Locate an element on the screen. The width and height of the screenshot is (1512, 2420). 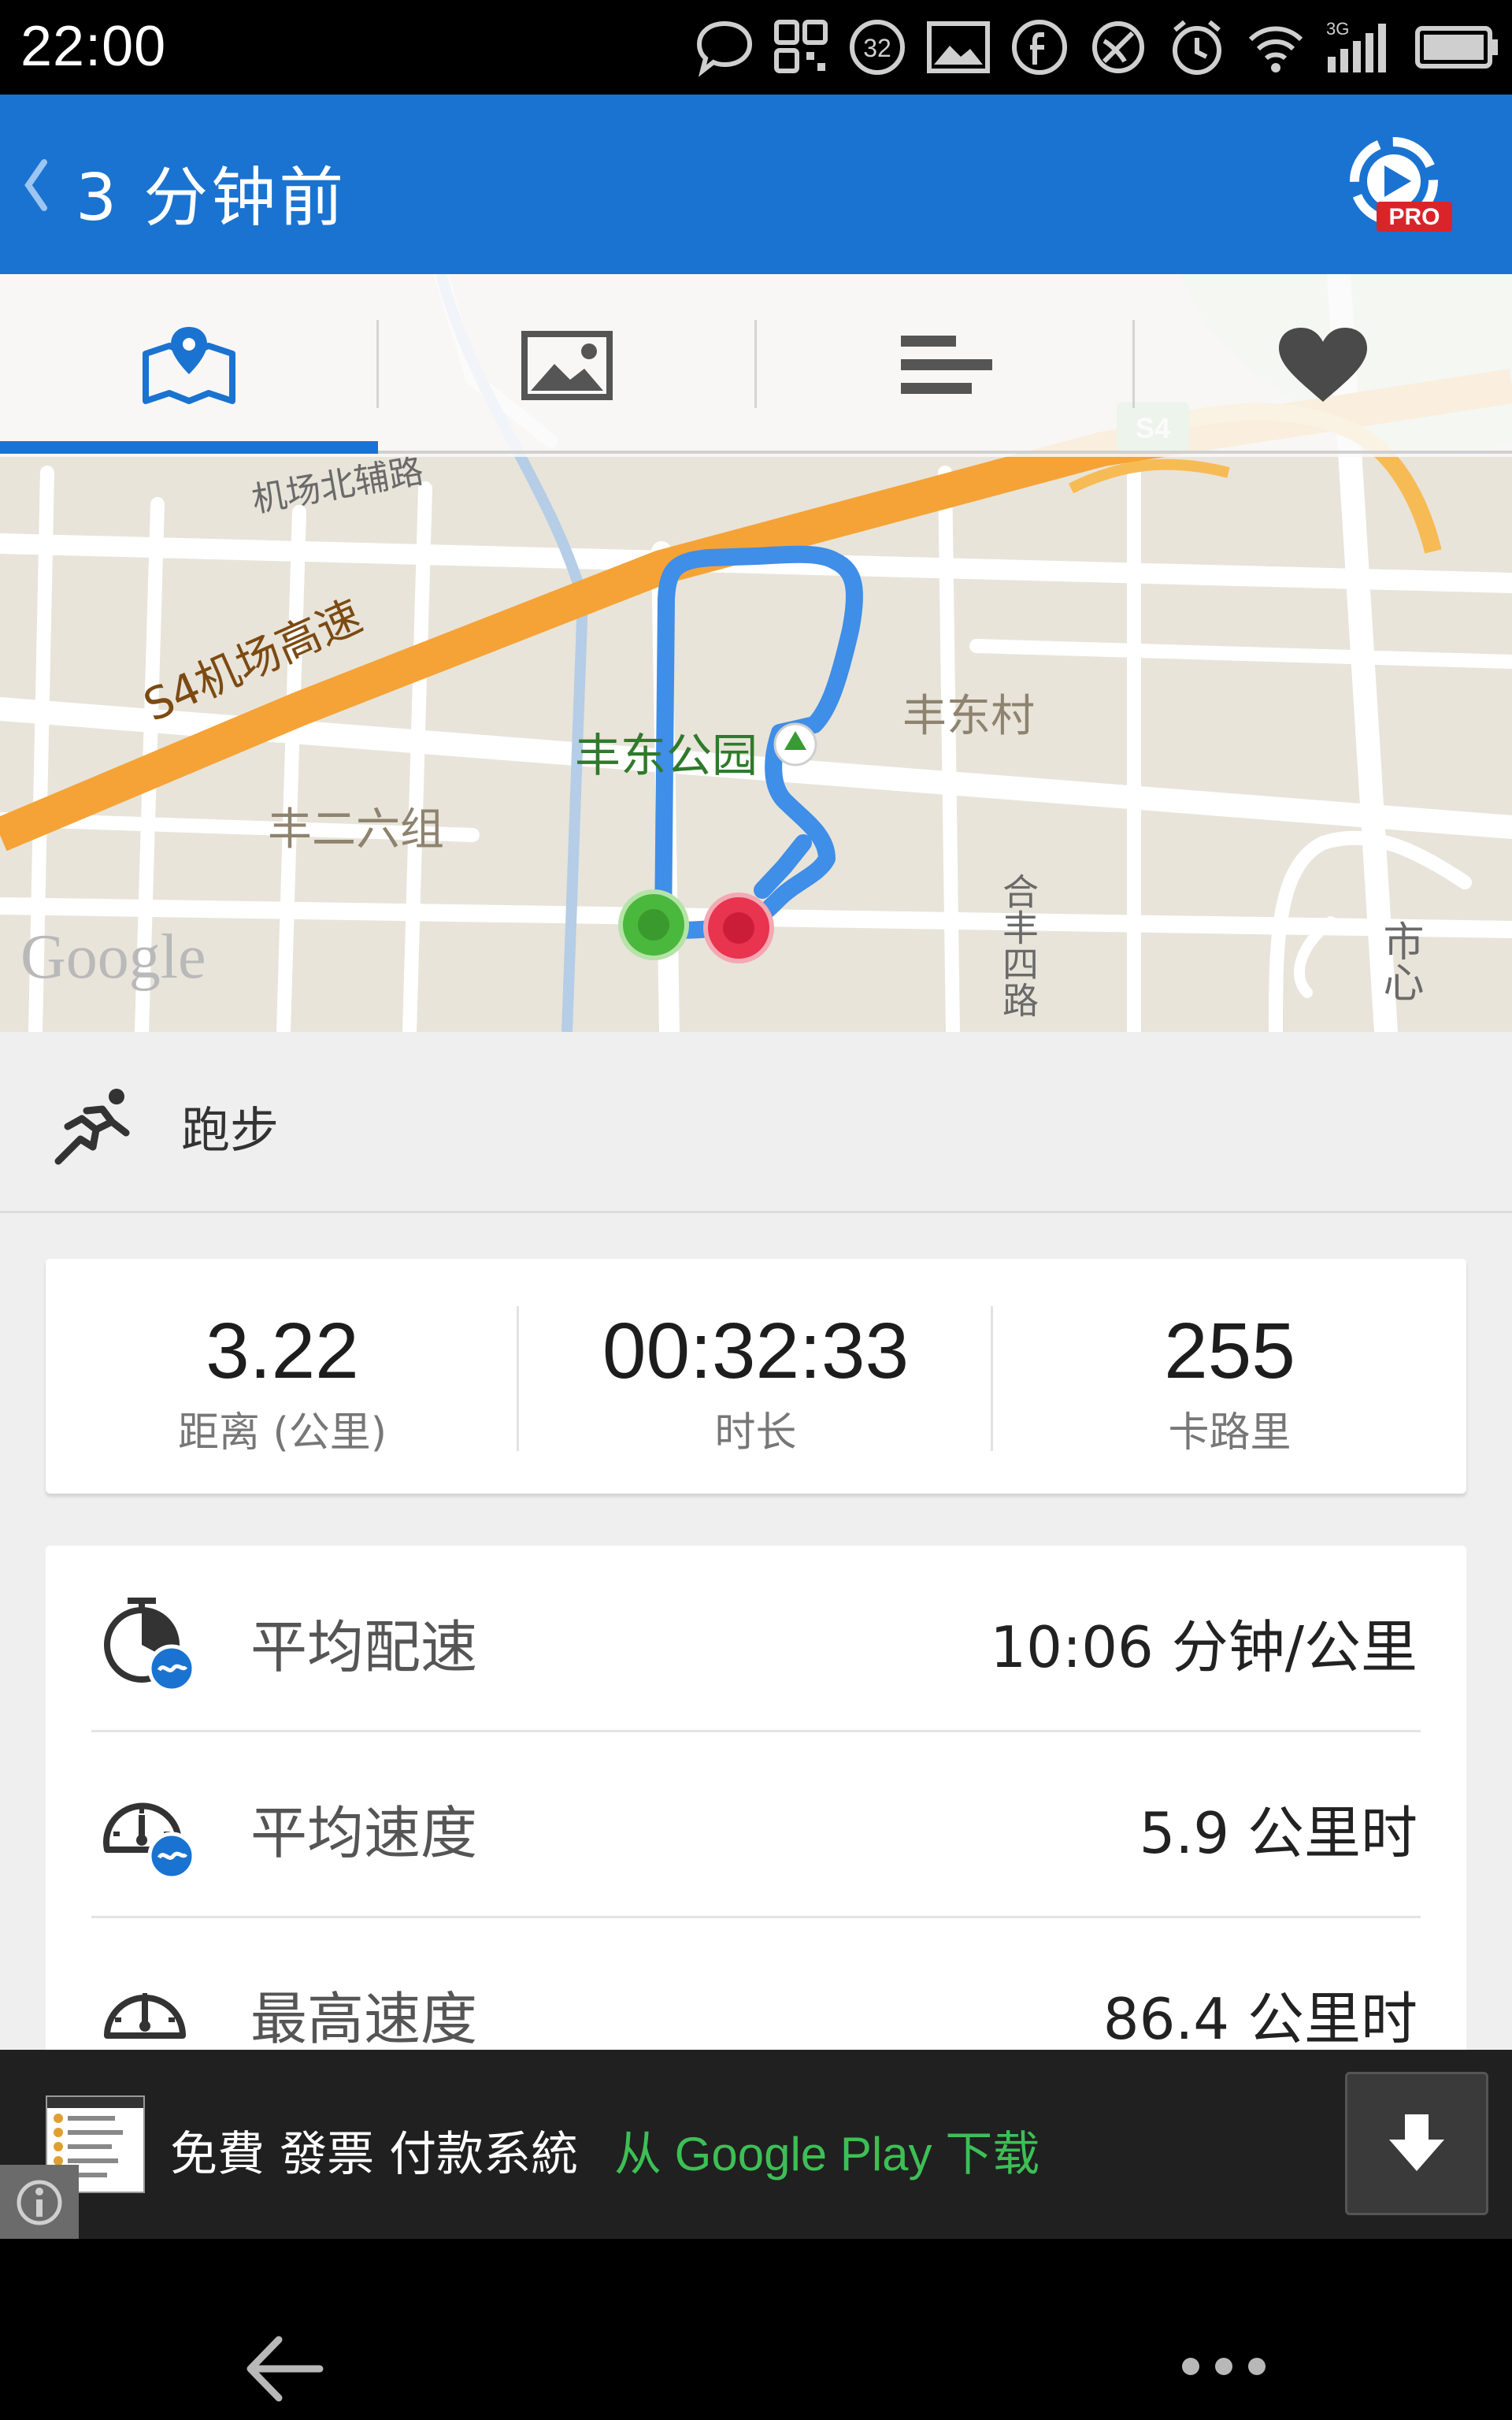
activity-type-label: 跑步 is located at coordinates (230, 1130).